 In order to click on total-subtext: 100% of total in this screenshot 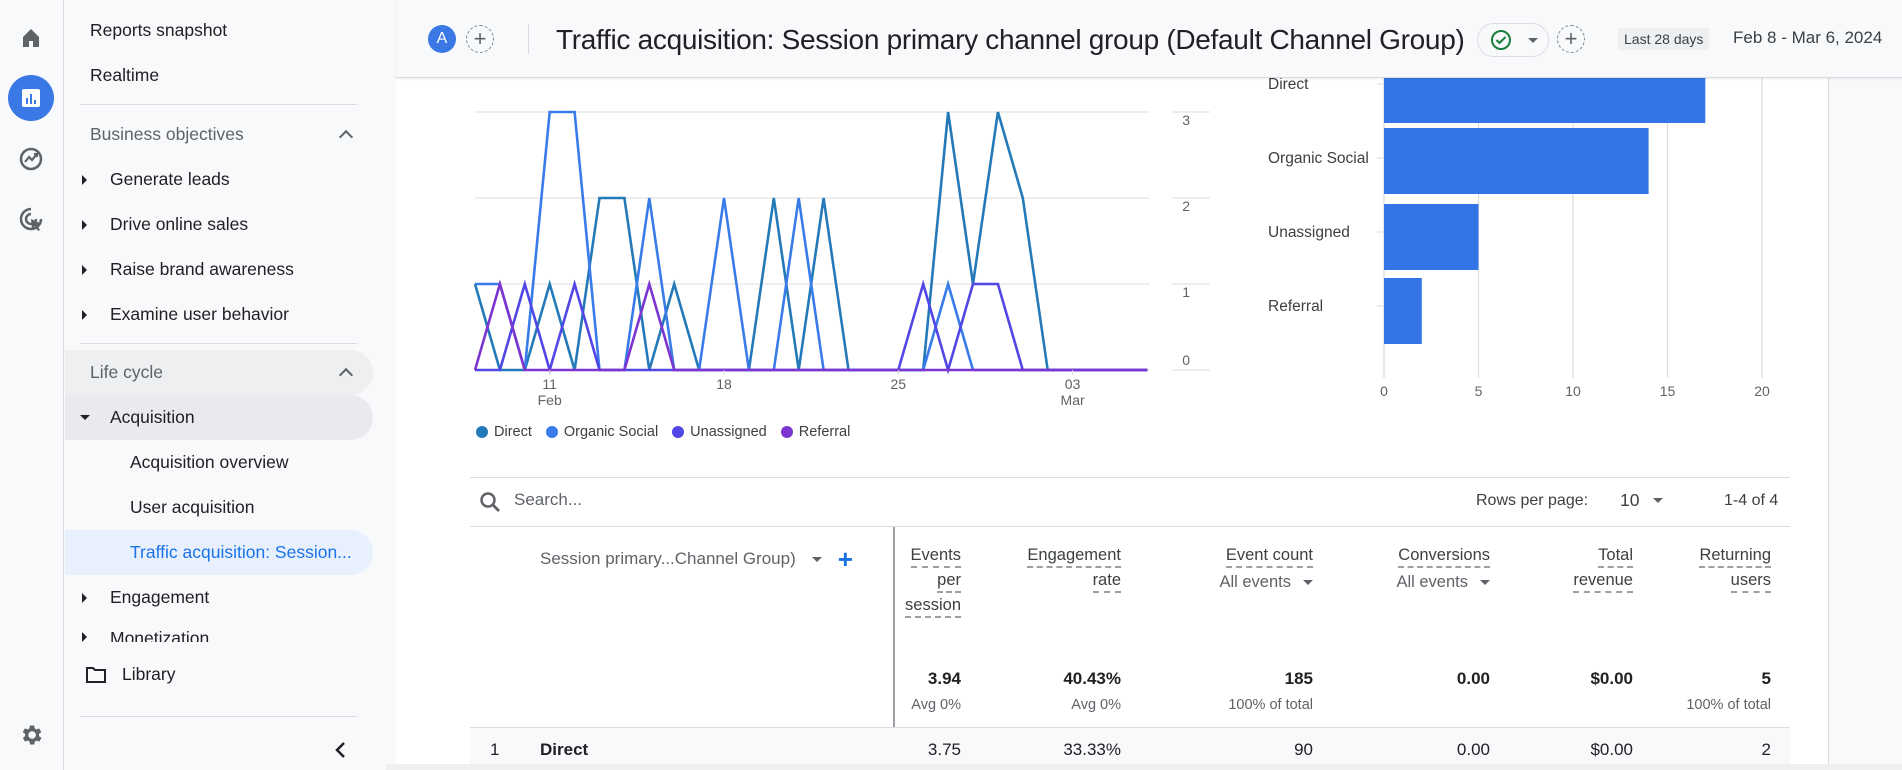, I will do `click(1728, 705)`.